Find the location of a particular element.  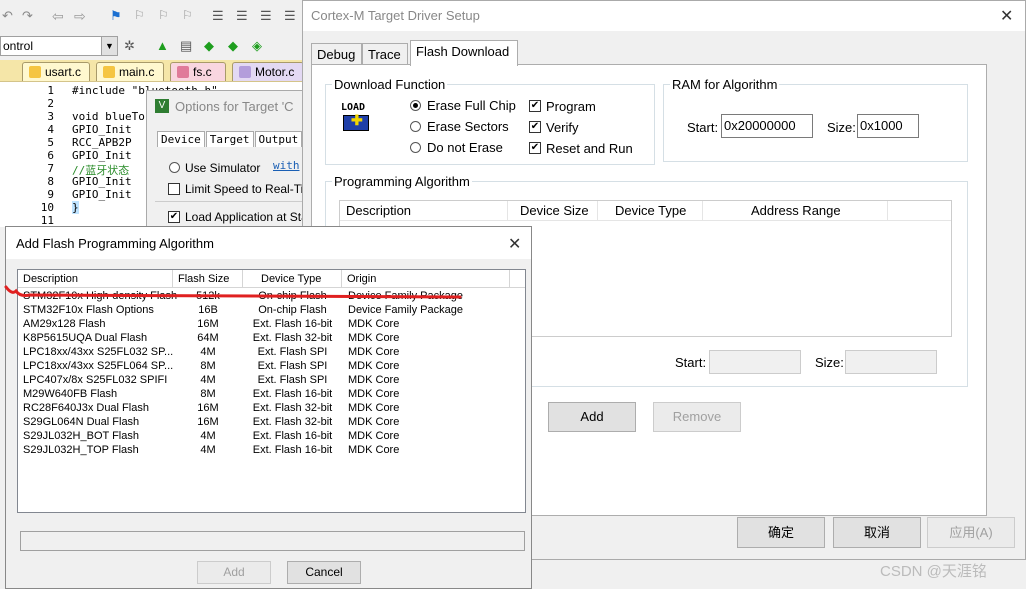

row-description: M29W640FB Flash is located at coordinates (70, 394).